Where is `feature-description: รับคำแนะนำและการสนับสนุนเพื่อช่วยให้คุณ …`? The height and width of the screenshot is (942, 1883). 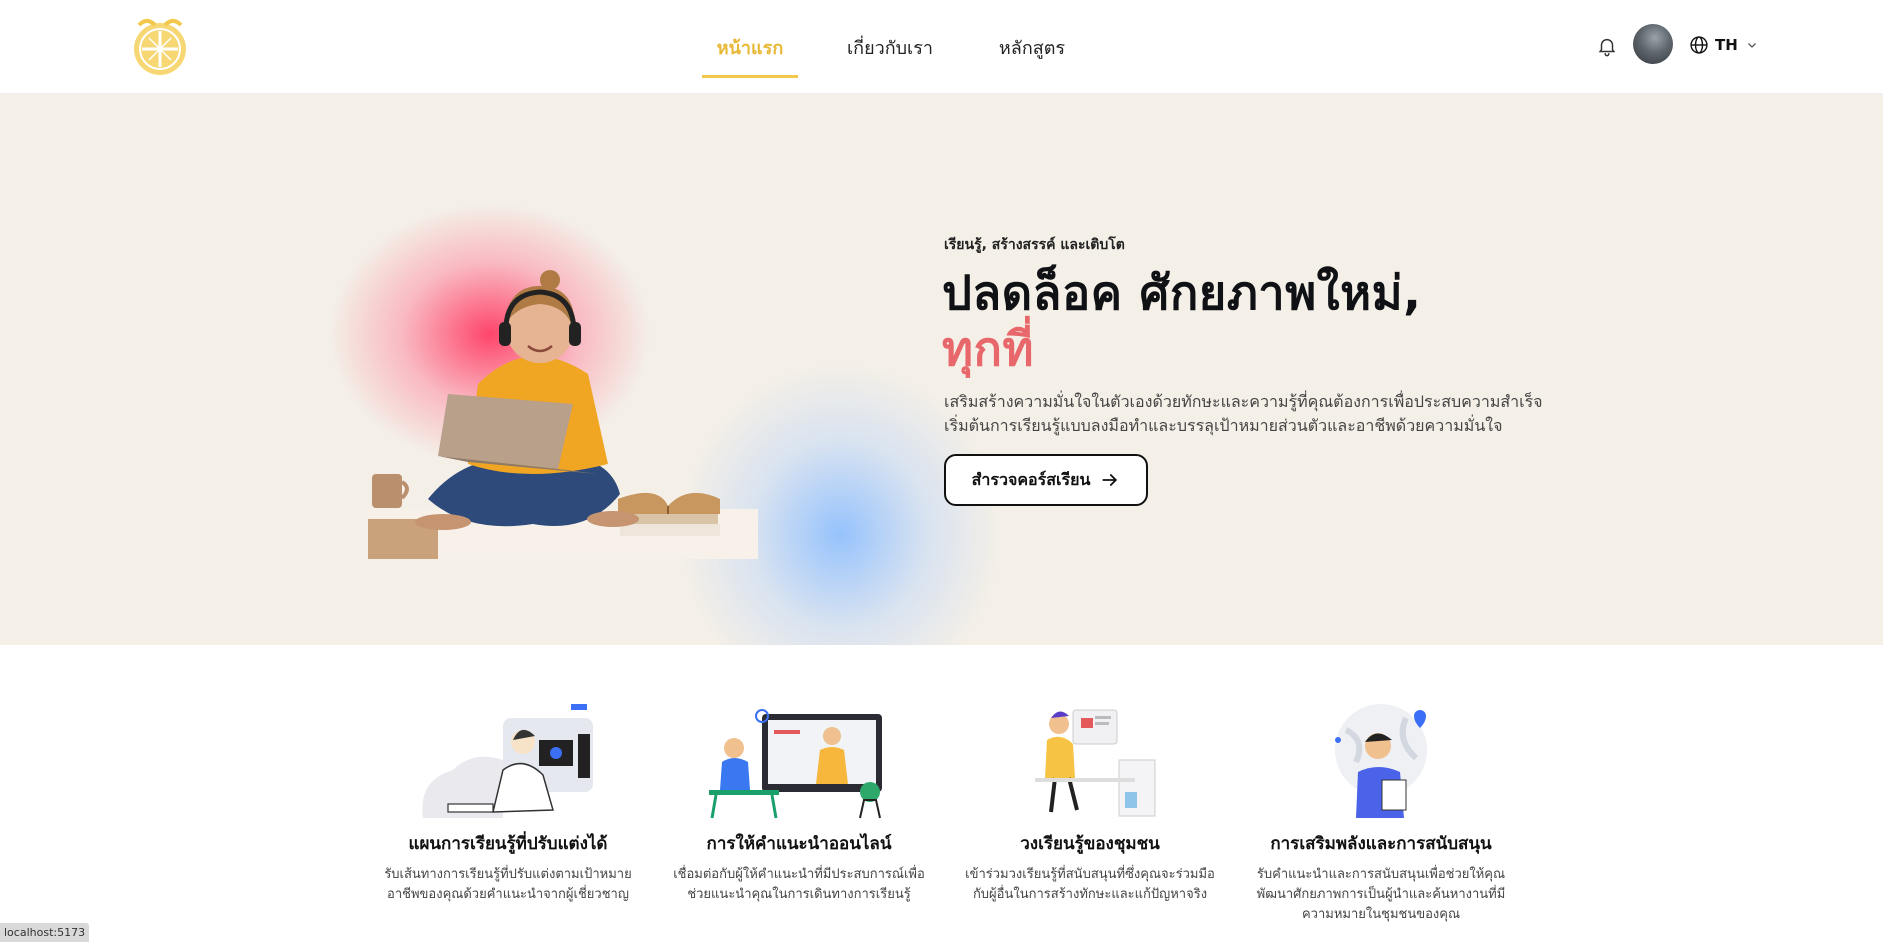
feature-description: รับคำแนะนำและการสนับสนุนเพื่อช่วยให้คุณ … is located at coordinates (1381, 895).